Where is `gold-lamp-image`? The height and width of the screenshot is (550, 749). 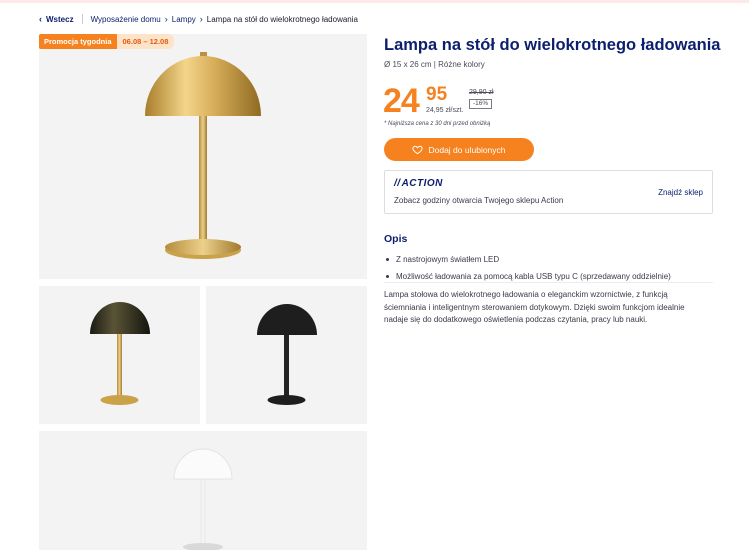 gold-lamp-image is located at coordinates (203, 155).